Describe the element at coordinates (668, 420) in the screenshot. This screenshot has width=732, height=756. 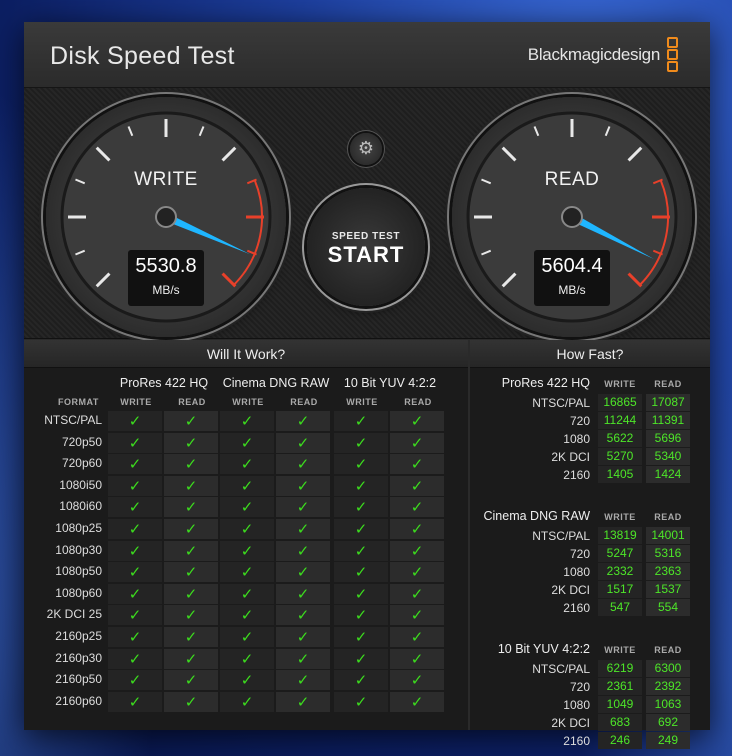
I see `read-fps-value: 11391` at that location.